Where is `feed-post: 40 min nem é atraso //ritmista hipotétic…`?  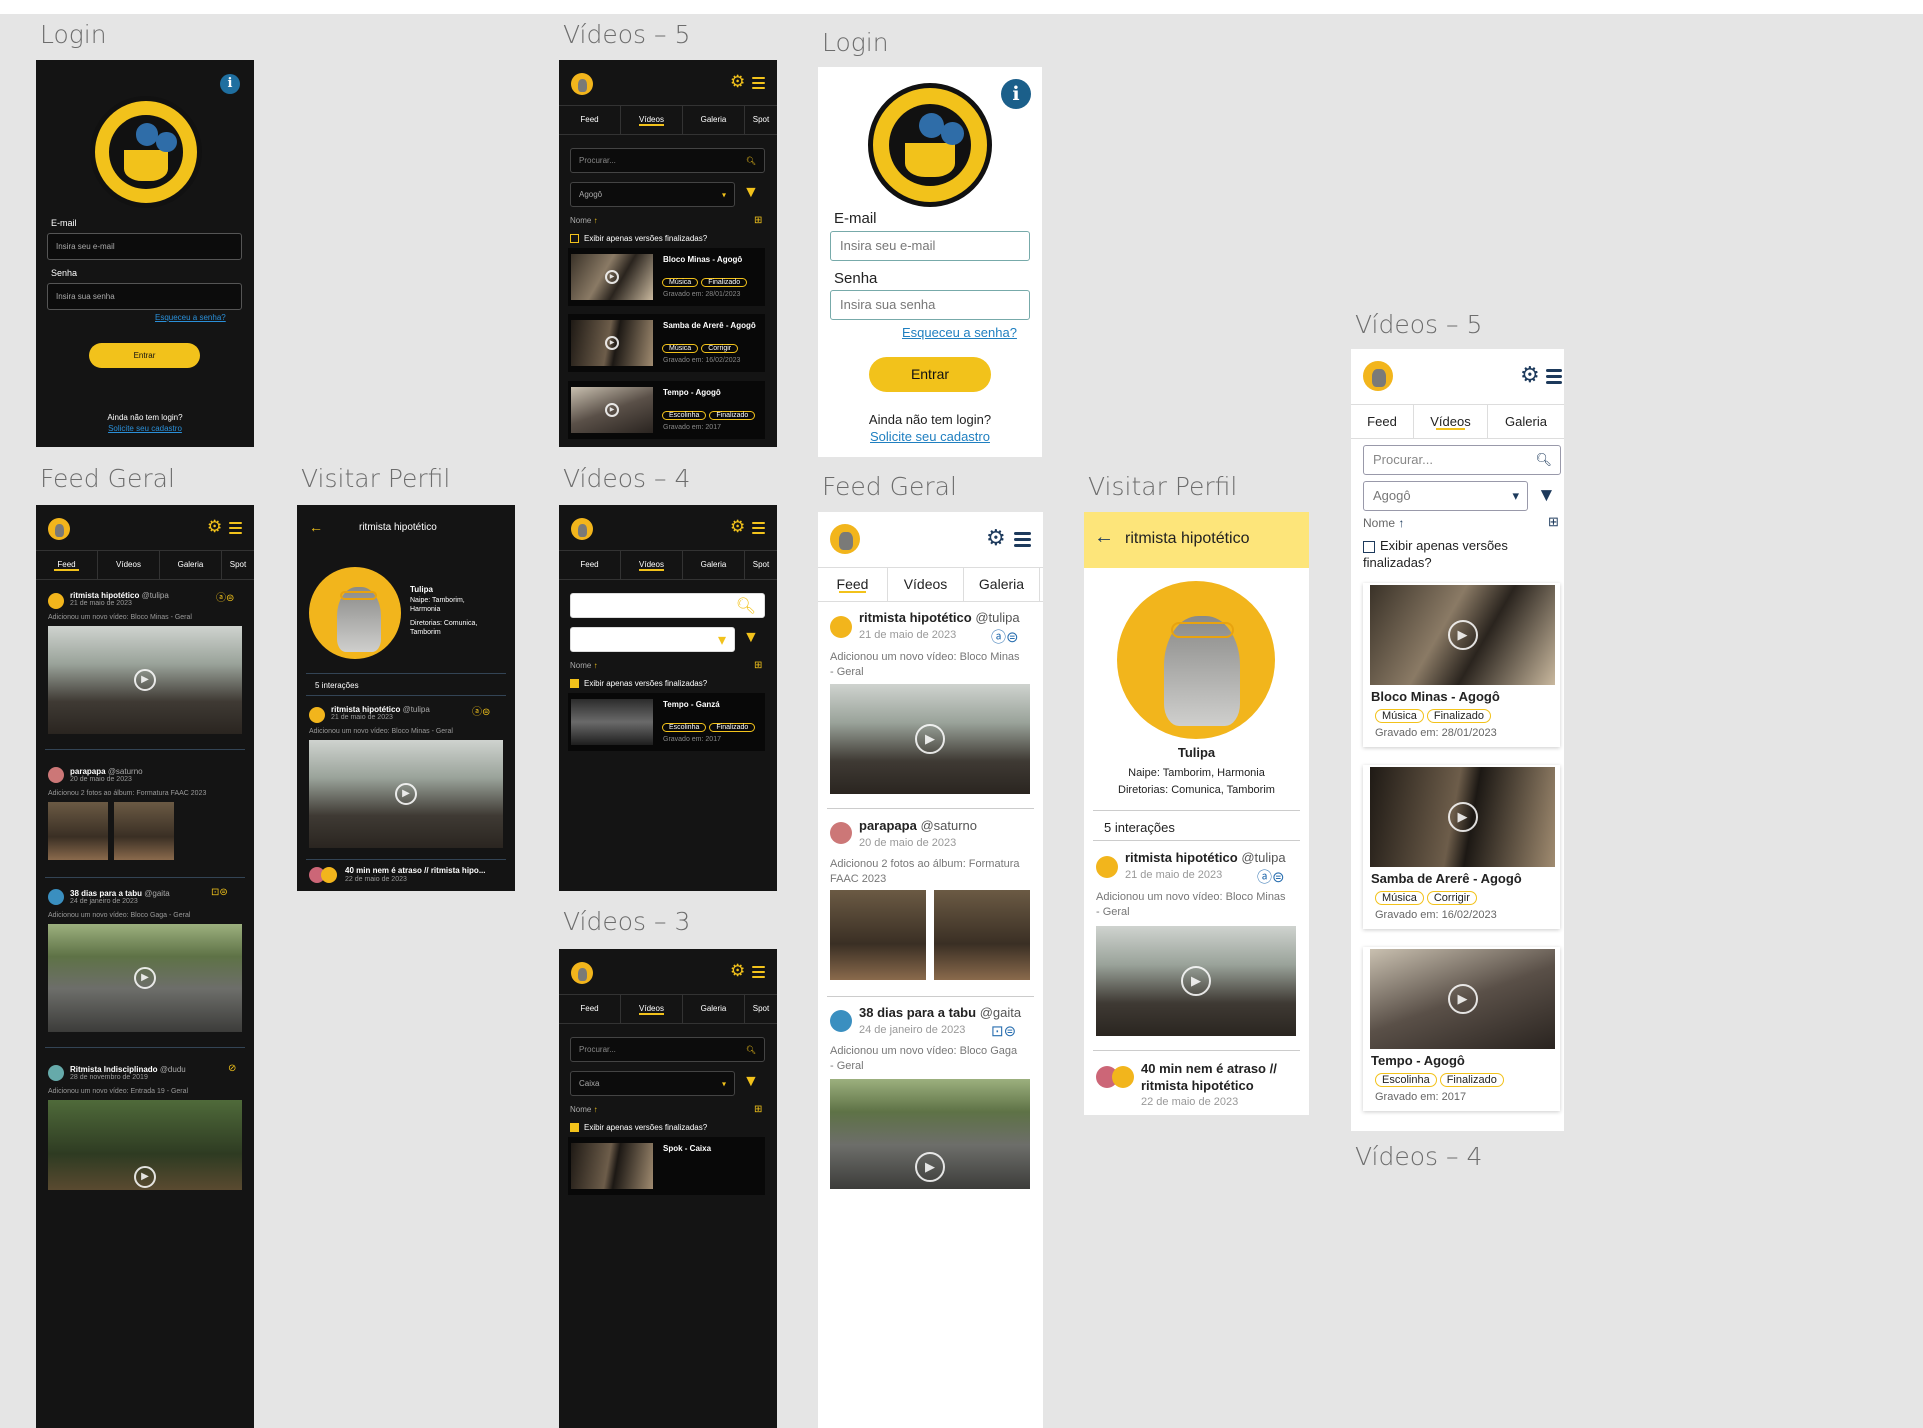
feed-post: 40 min nem é atraso //ritmista hipotétic… is located at coordinates (1196, 1085).